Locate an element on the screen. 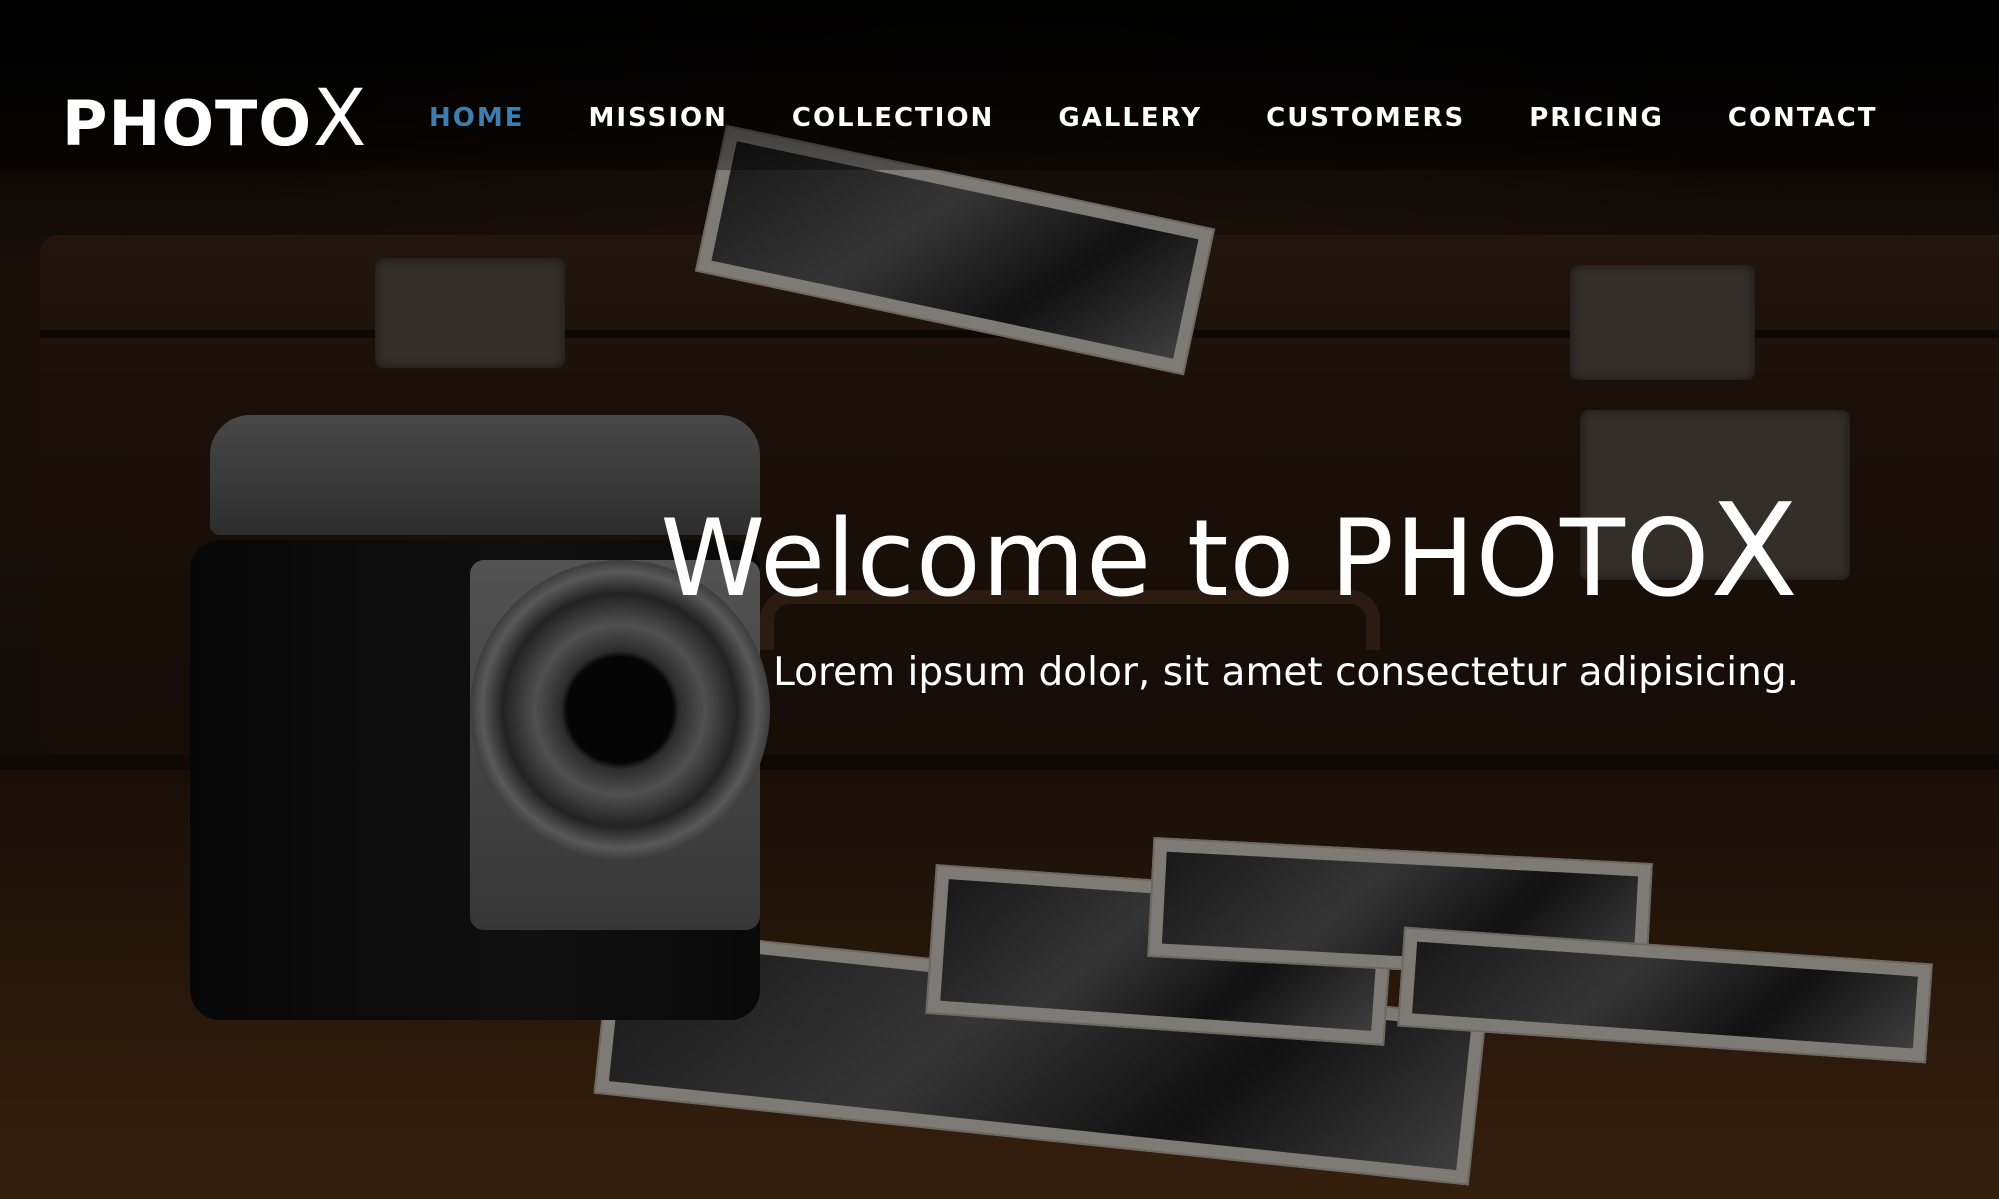 This screenshot has height=1199, width=1999. hero-title-main: Welcome to PHOTO is located at coordinates (1185, 558).